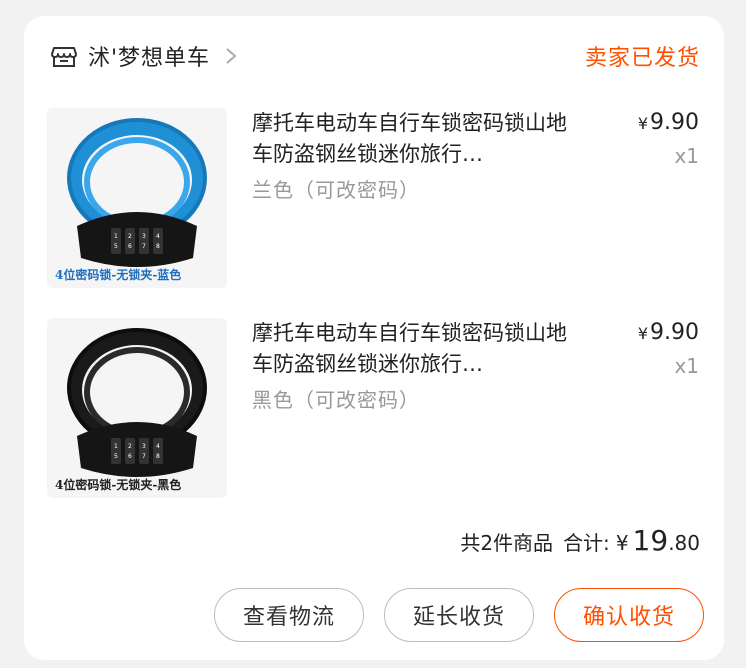 The image size is (746, 668). Describe the element at coordinates (289, 615) in the screenshot. I see `view-logistics-button: 查看物流` at that location.